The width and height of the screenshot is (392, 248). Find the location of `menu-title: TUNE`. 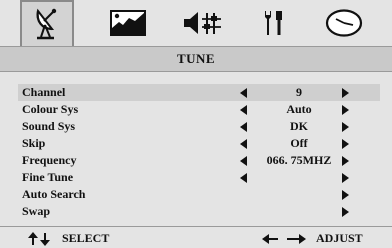

menu-title: TUNE is located at coordinates (196, 59).